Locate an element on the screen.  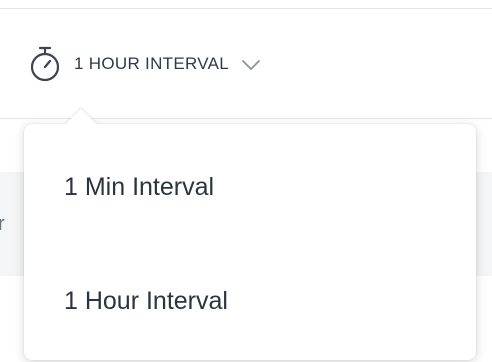
interval-selector-label: 1 HOUR INTERVAL is located at coordinates (152, 63).